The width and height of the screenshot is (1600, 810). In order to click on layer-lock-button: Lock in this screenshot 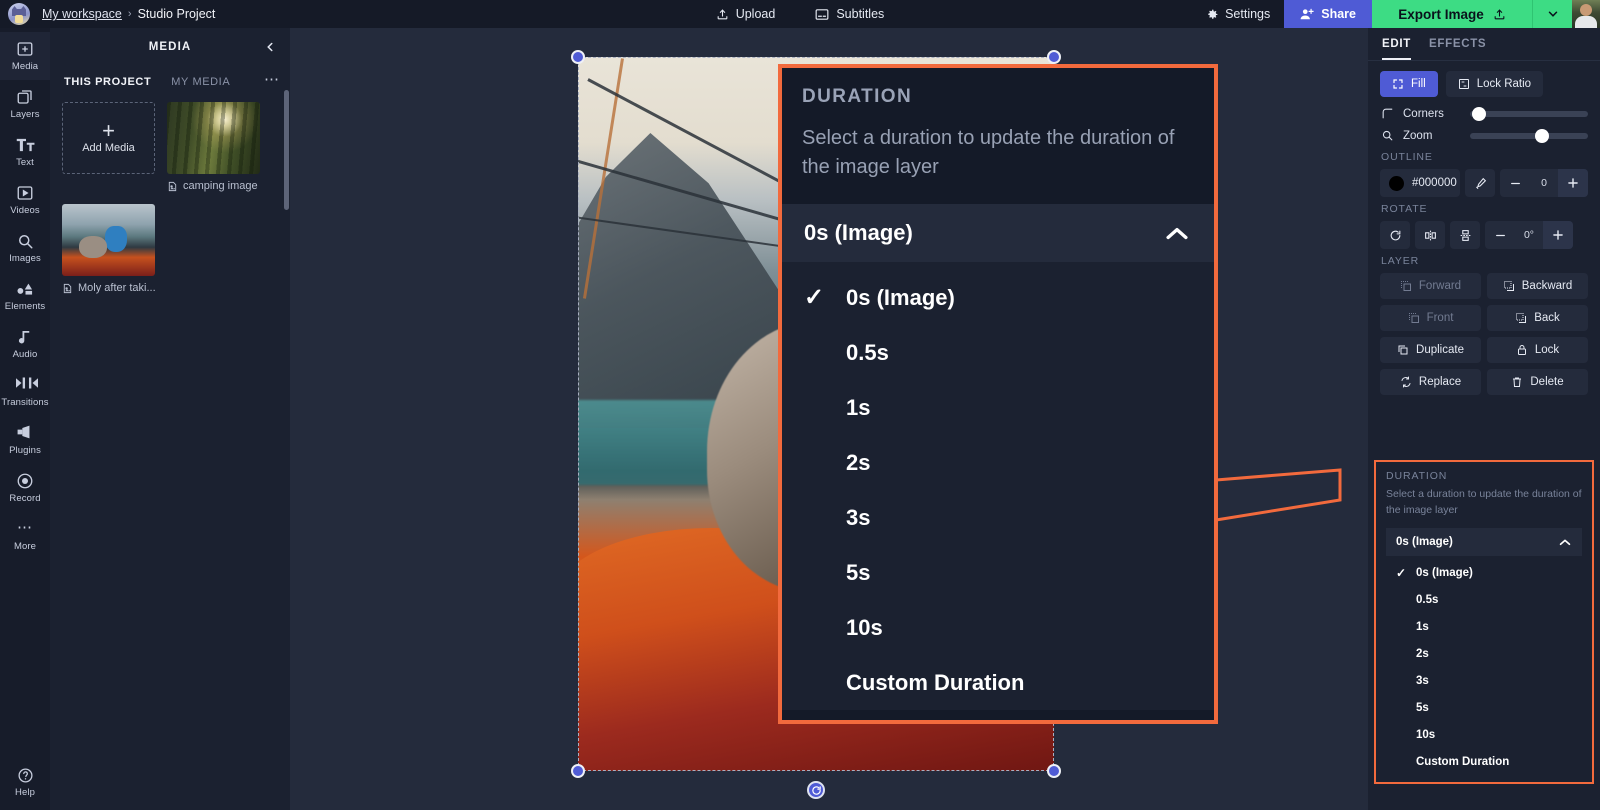, I will do `click(1537, 350)`.